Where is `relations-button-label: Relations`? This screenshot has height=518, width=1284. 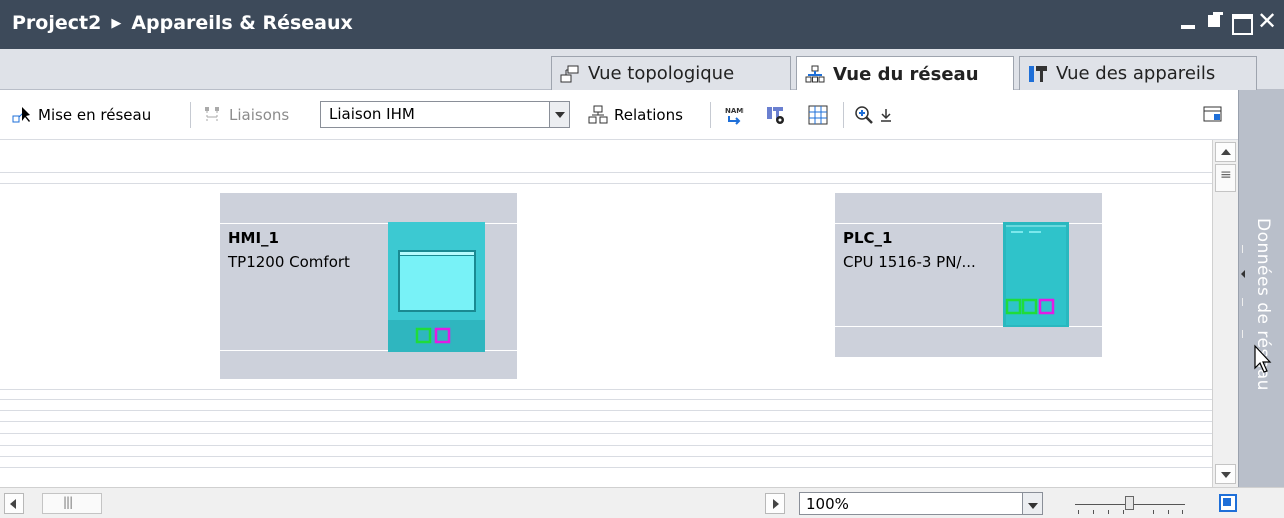
relations-button-label: Relations is located at coordinates (648, 115).